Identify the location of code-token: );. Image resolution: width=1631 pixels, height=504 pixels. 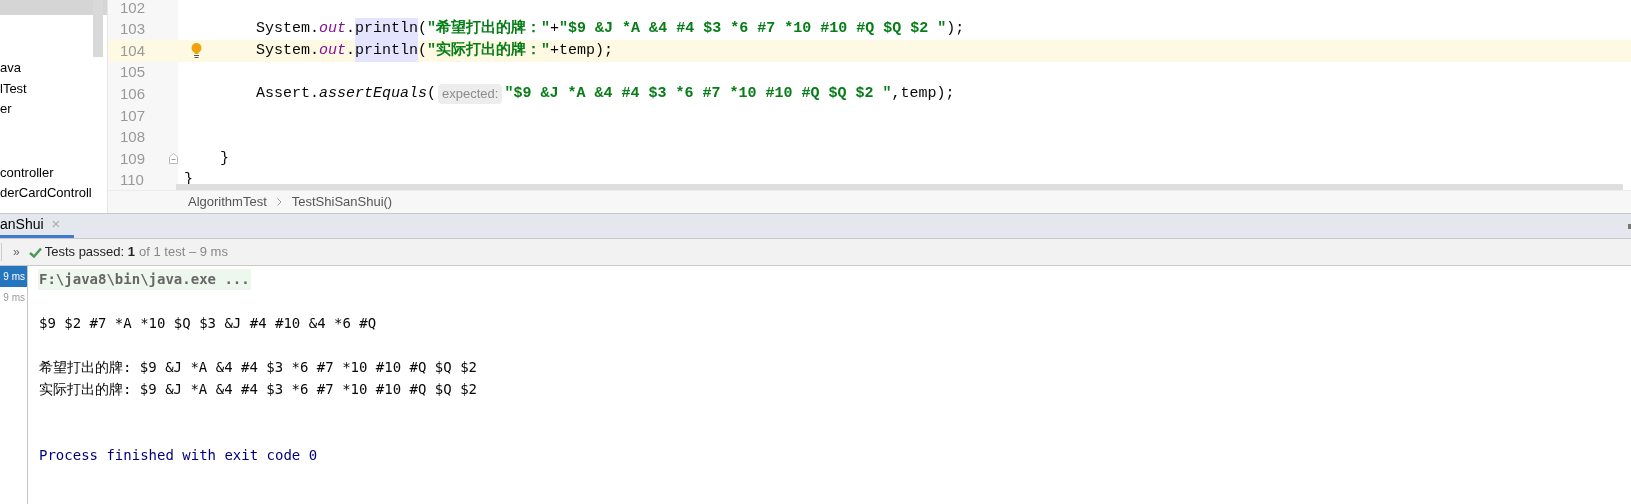
(955, 29).